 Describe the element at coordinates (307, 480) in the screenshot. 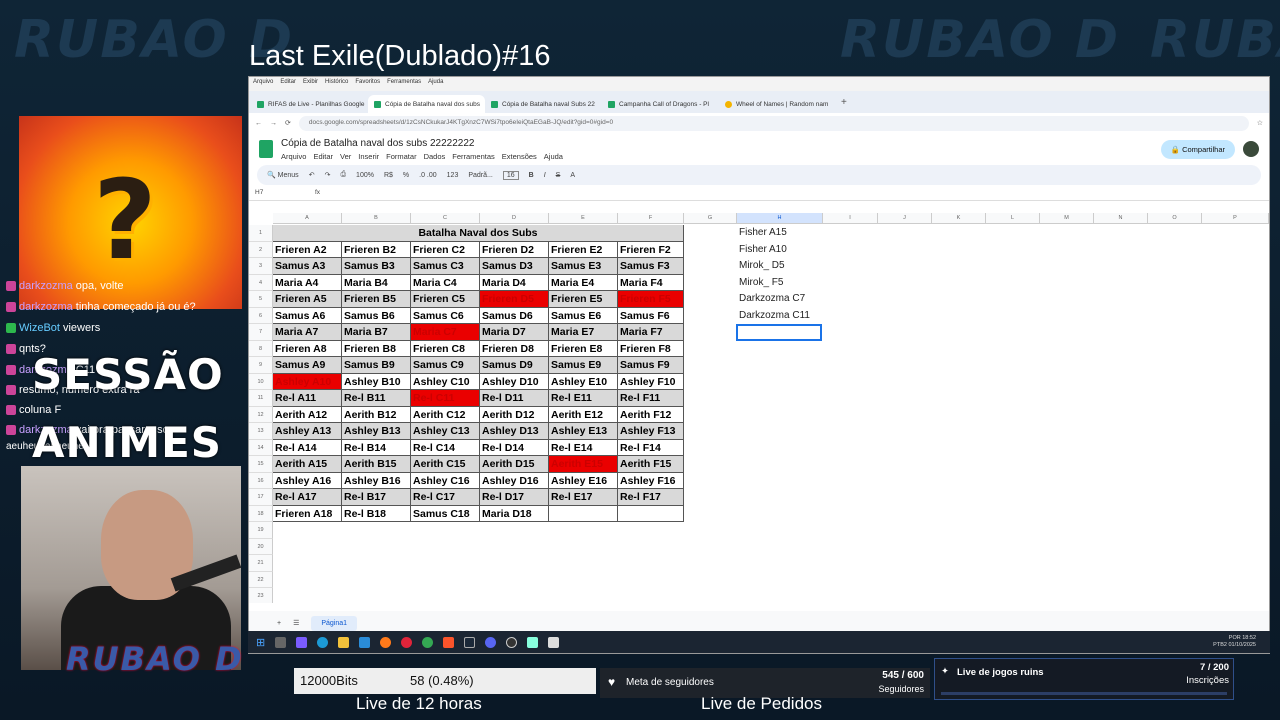

I see `grid-cell: Ashley A16` at that location.